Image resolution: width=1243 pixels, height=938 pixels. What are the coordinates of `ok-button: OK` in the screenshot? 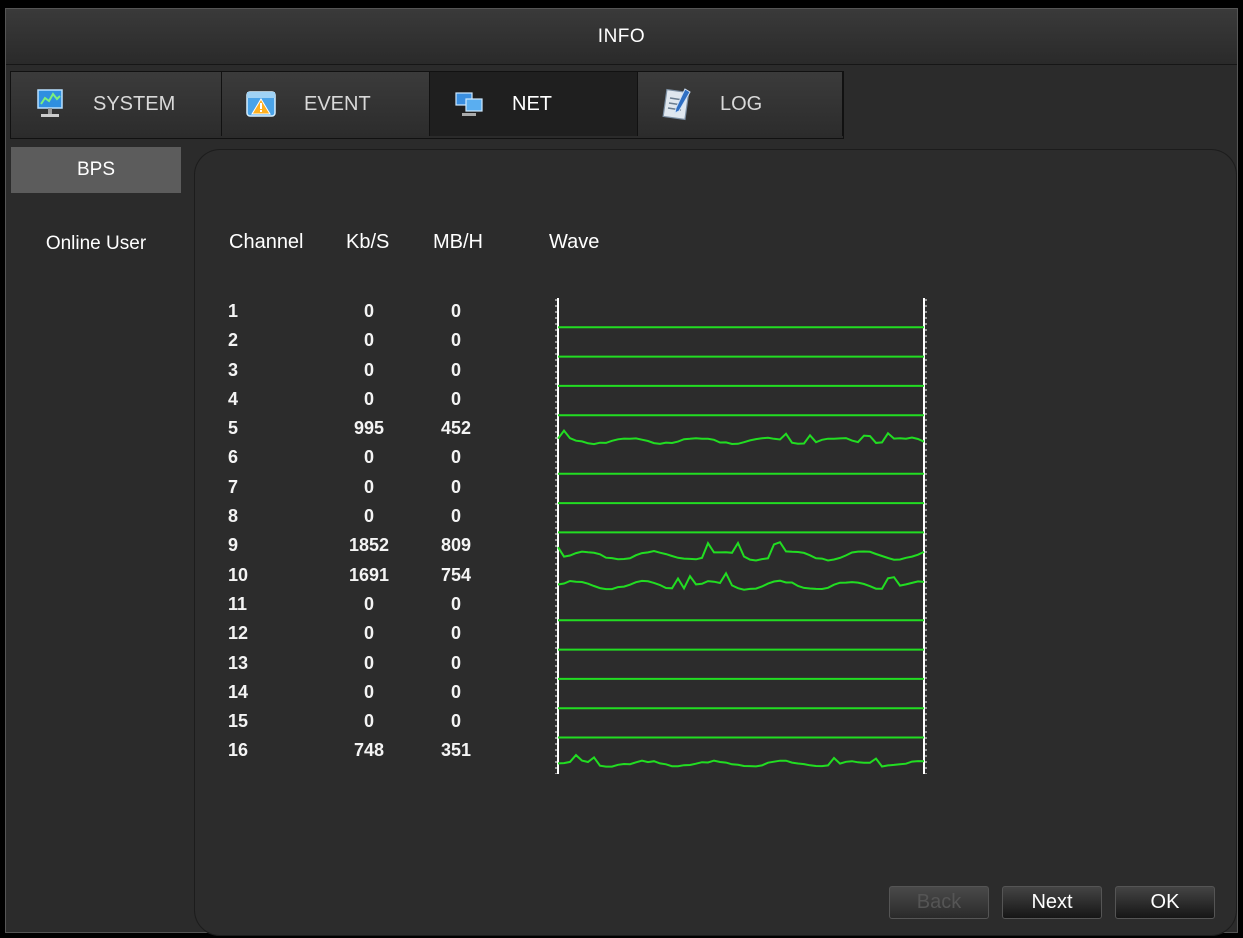 It's located at (1165, 902).